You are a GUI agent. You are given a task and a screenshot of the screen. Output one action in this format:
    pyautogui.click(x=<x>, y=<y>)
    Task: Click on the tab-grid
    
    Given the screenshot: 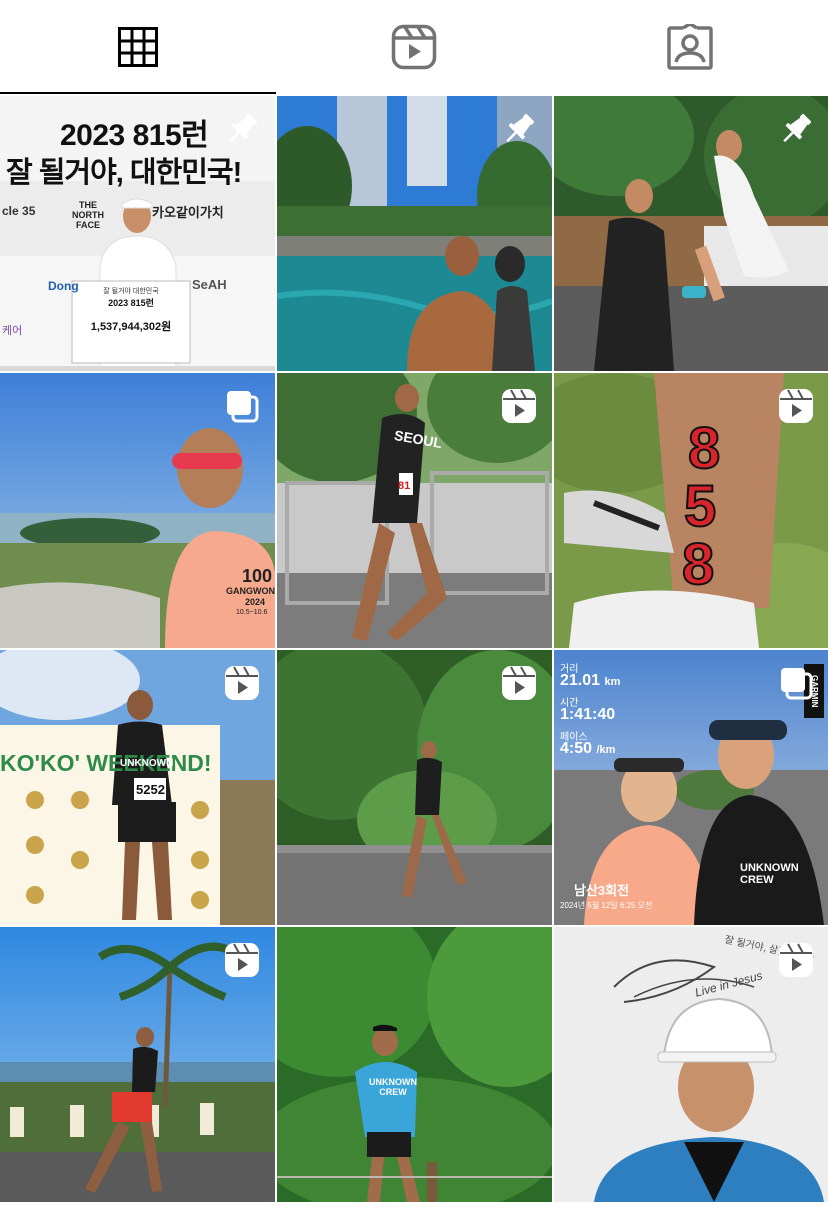 What is the action you would take?
    pyautogui.click(x=138, y=47)
    